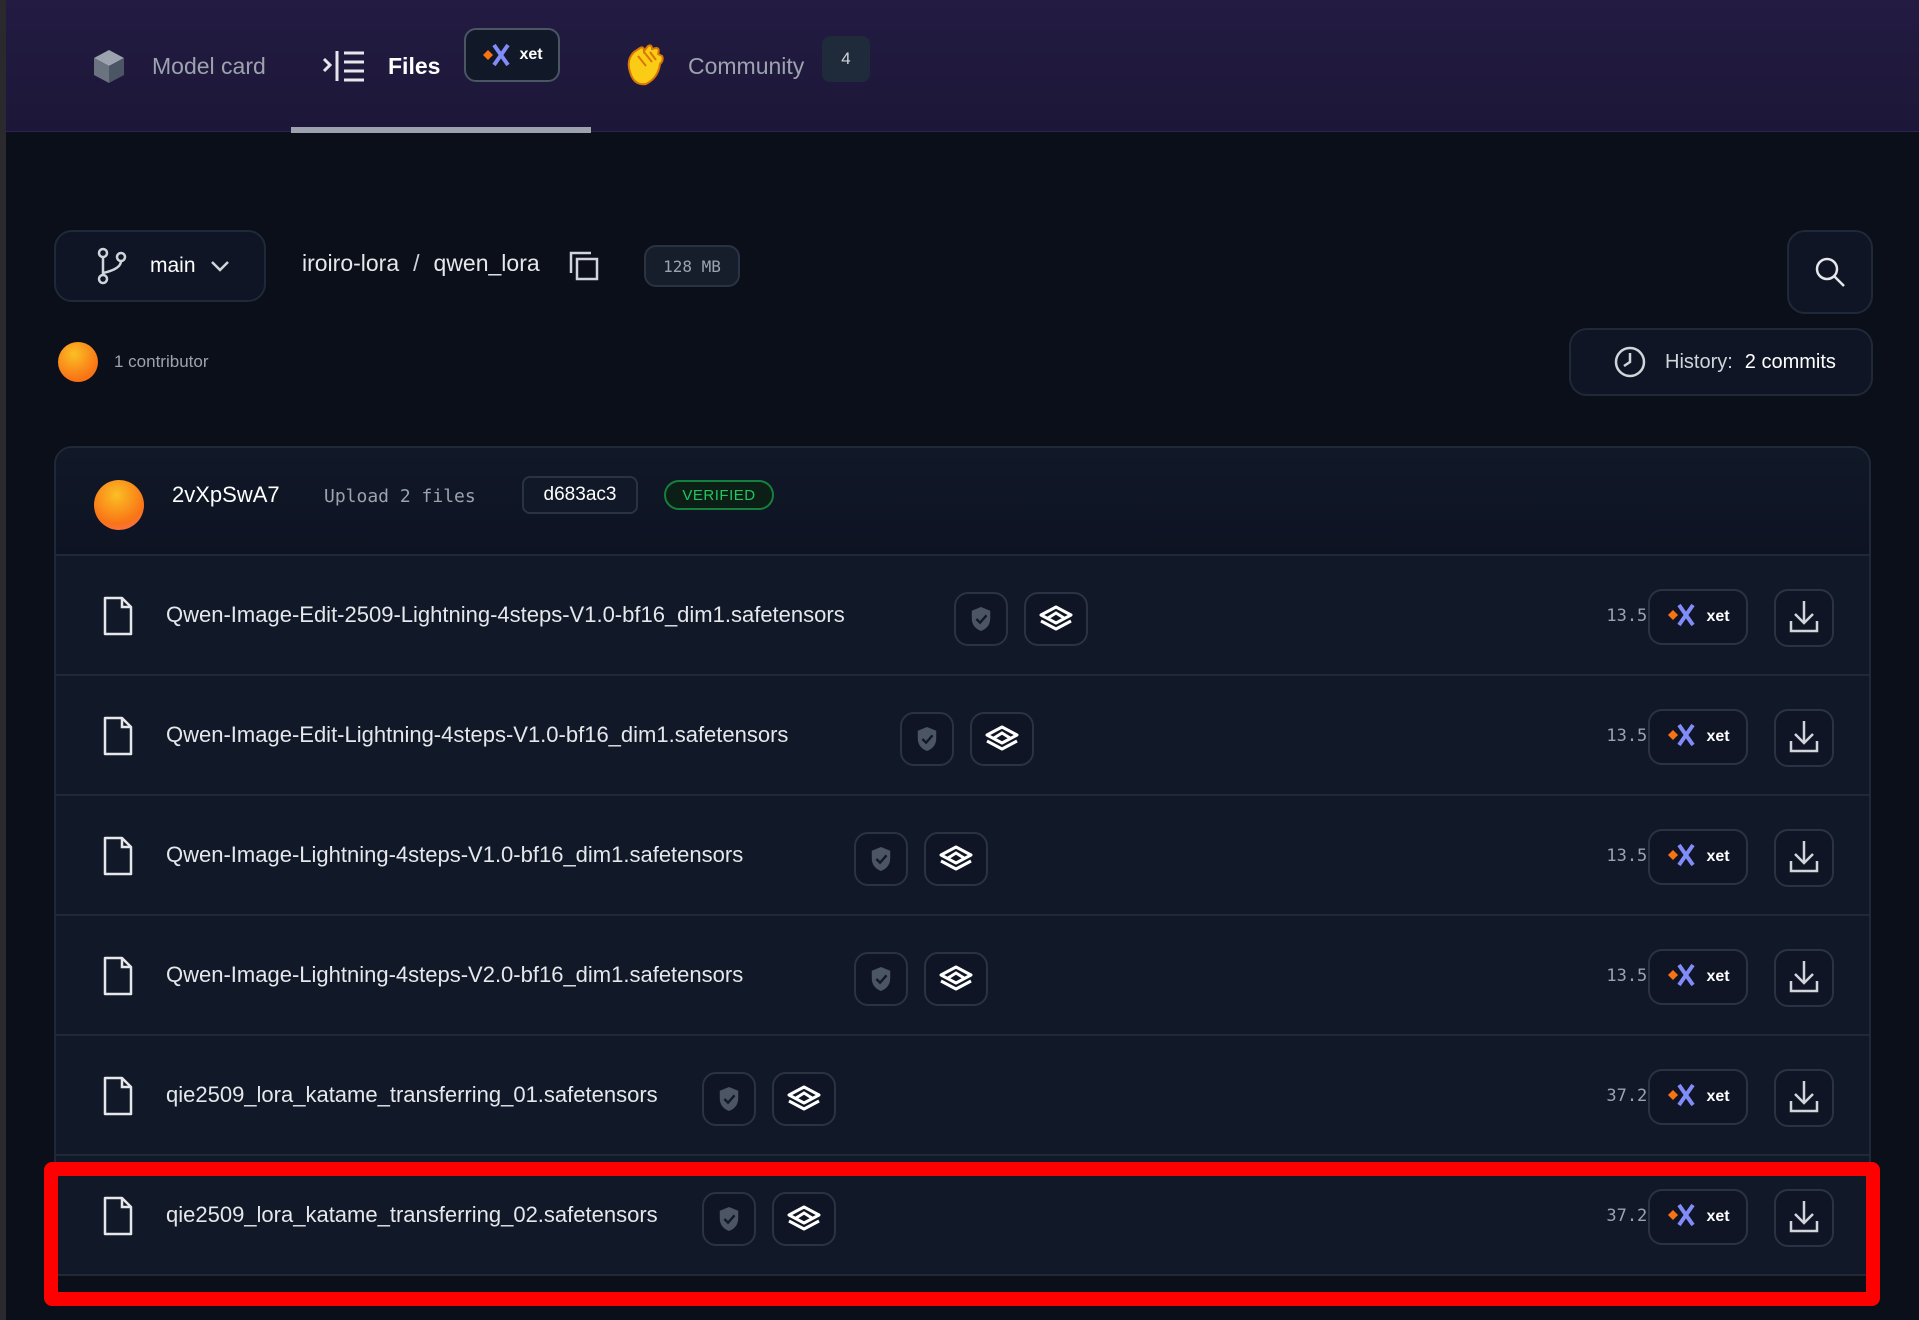 The height and width of the screenshot is (1320, 1919). I want to click on search-icon, so click(1830, 272).